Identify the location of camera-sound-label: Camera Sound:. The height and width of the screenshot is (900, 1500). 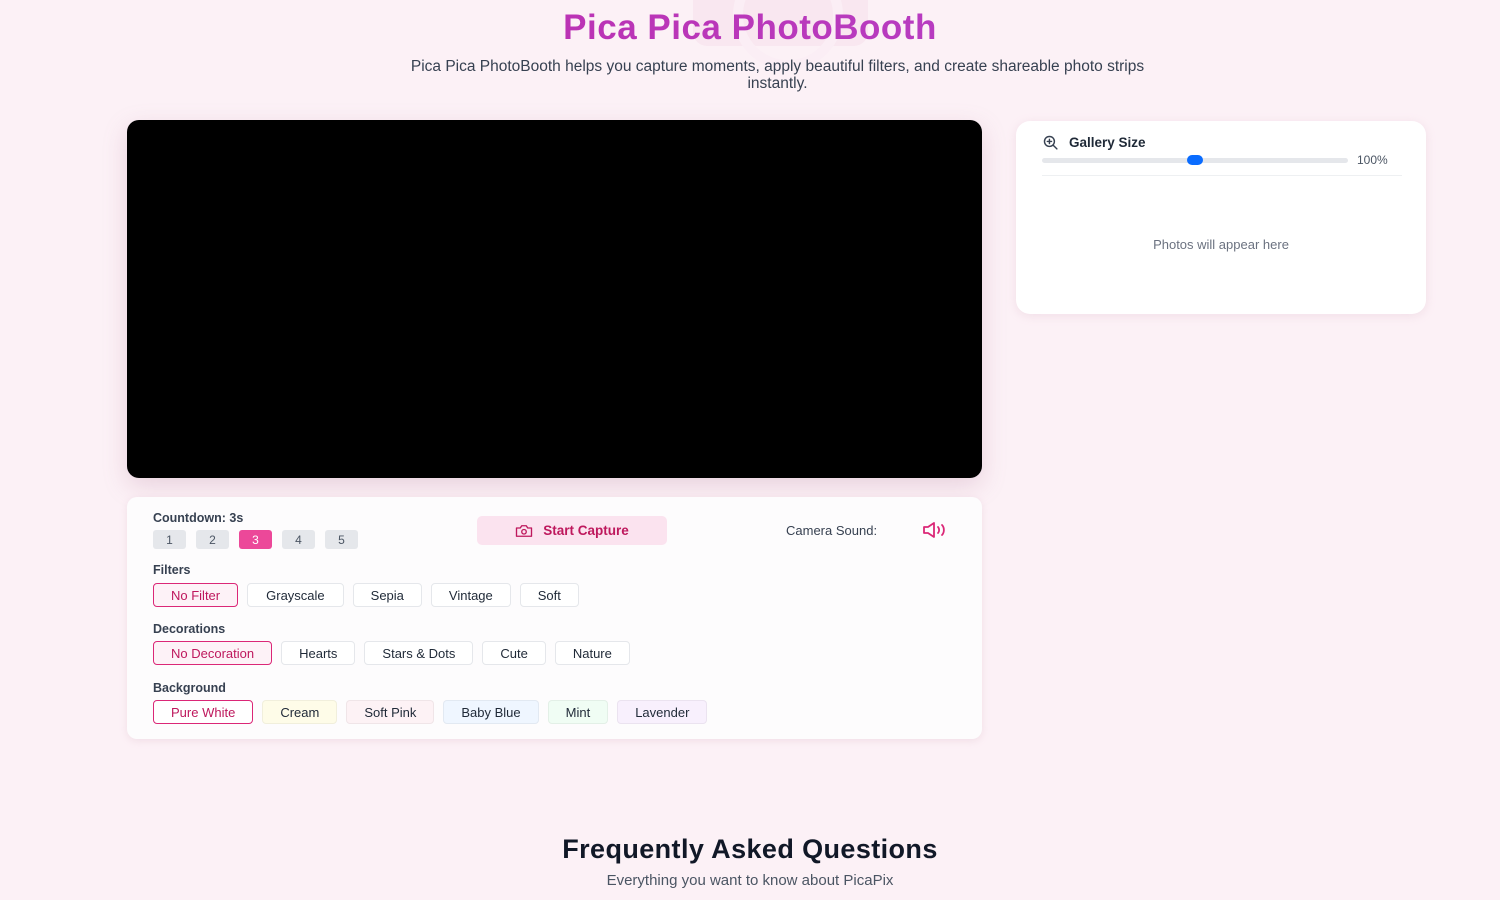
(832, 530).